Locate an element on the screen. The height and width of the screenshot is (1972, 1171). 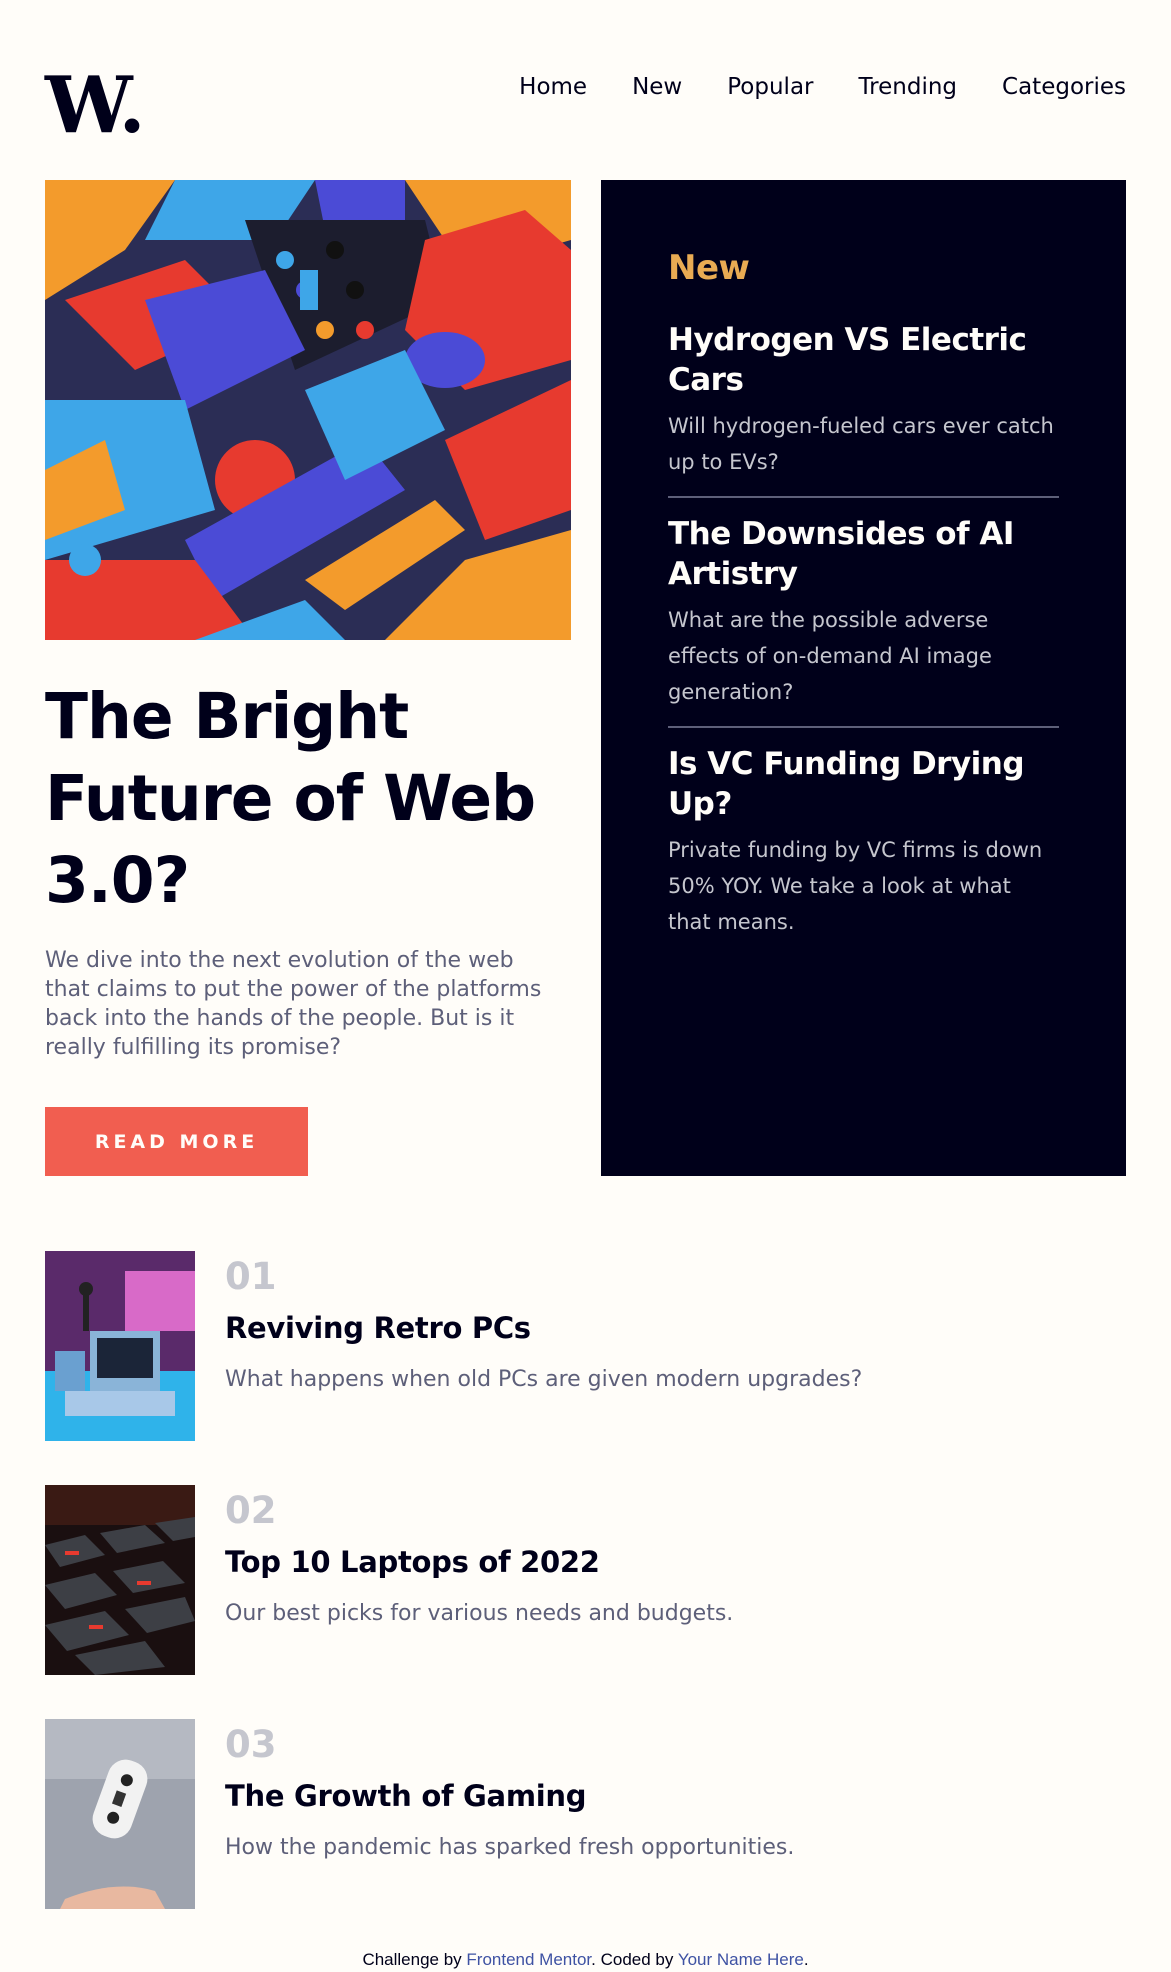
hero-image is located at coordinates (308, 410).